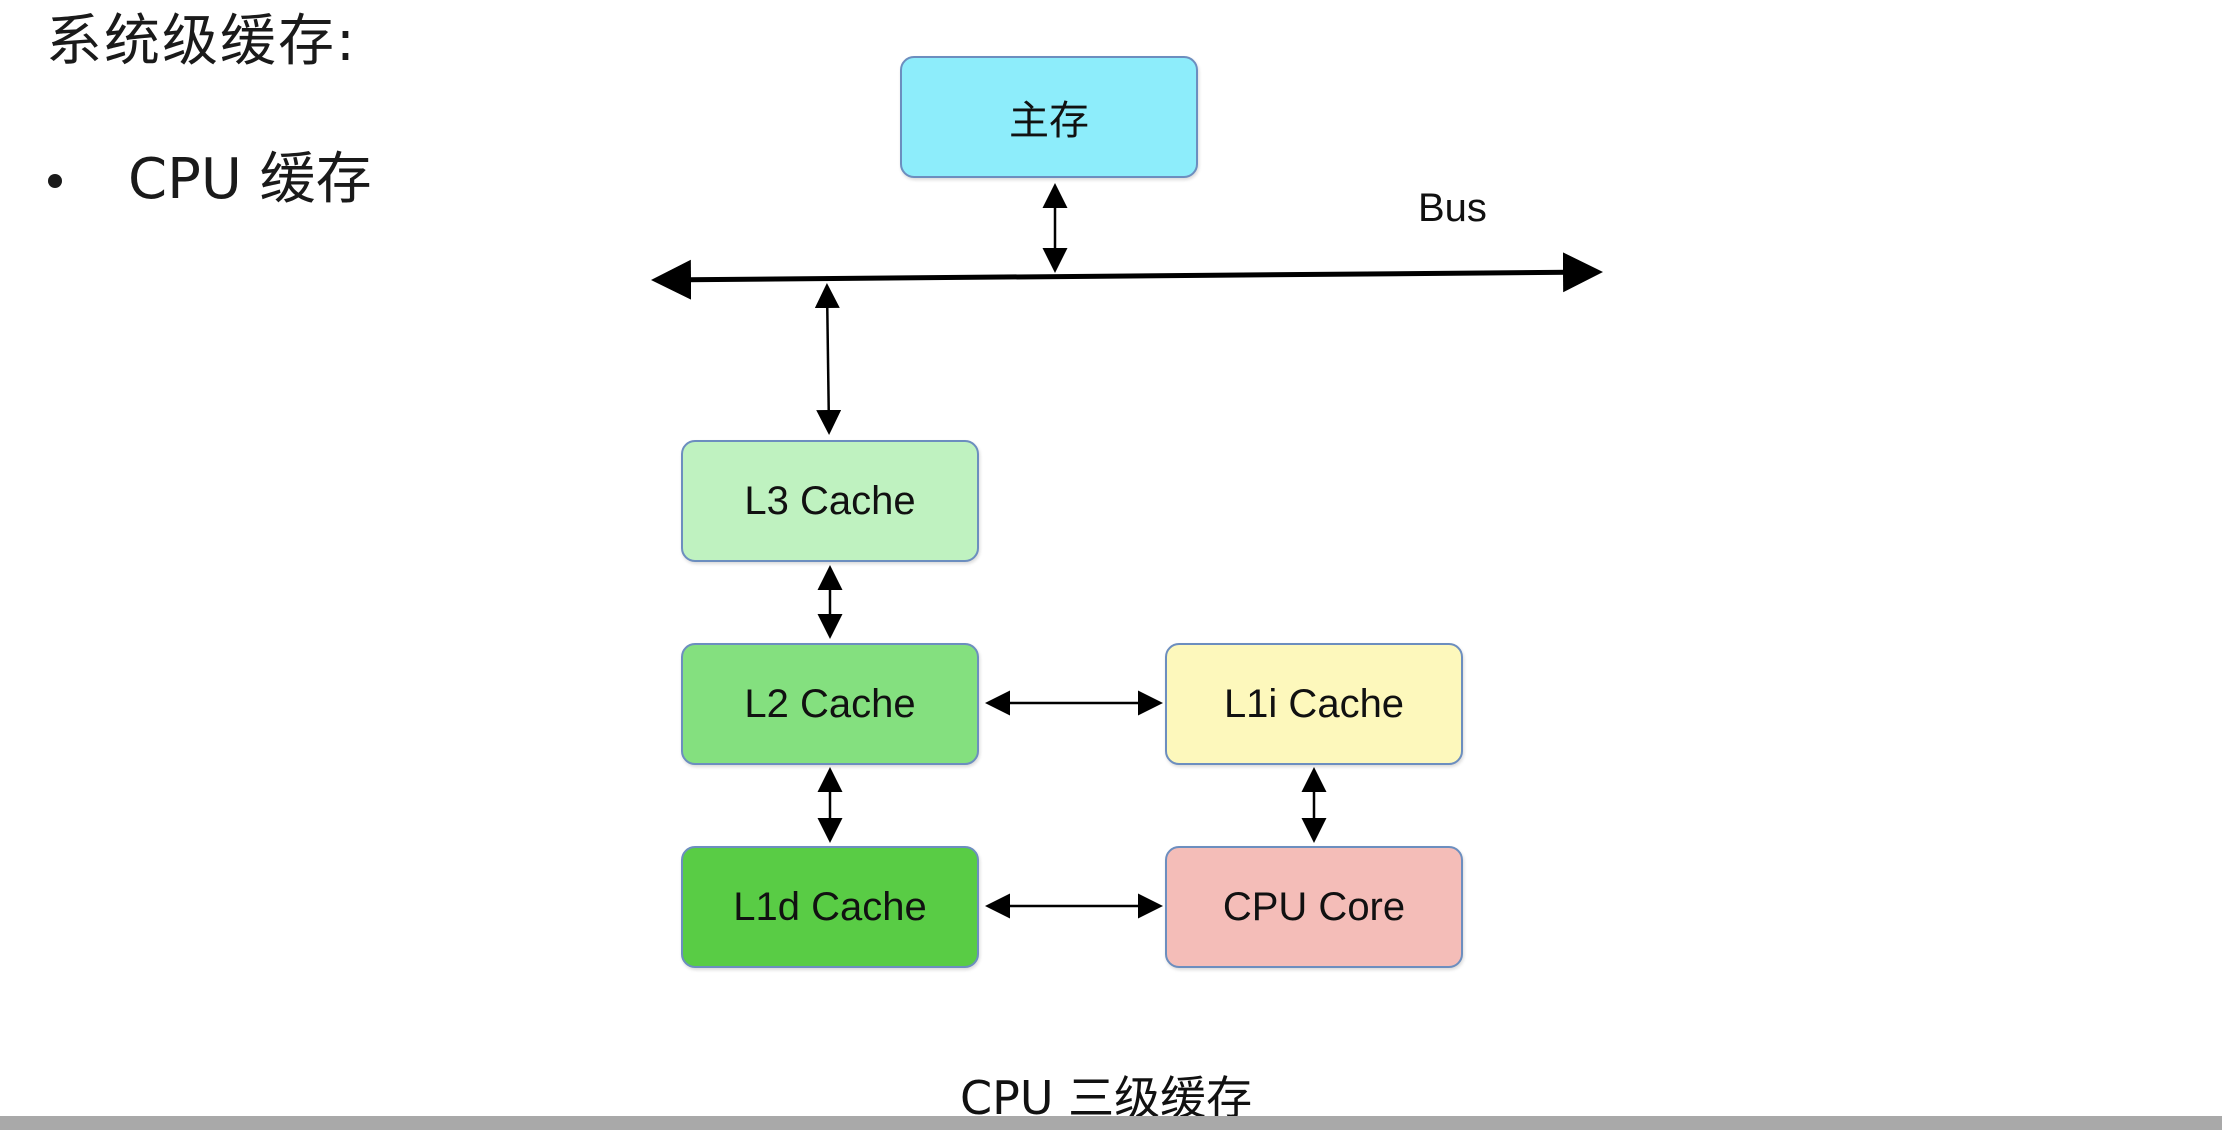 Image resolution: width=2222 pixels, height=1130 pixels. I want to click on arrow-bus-l3, so click(828, 359).